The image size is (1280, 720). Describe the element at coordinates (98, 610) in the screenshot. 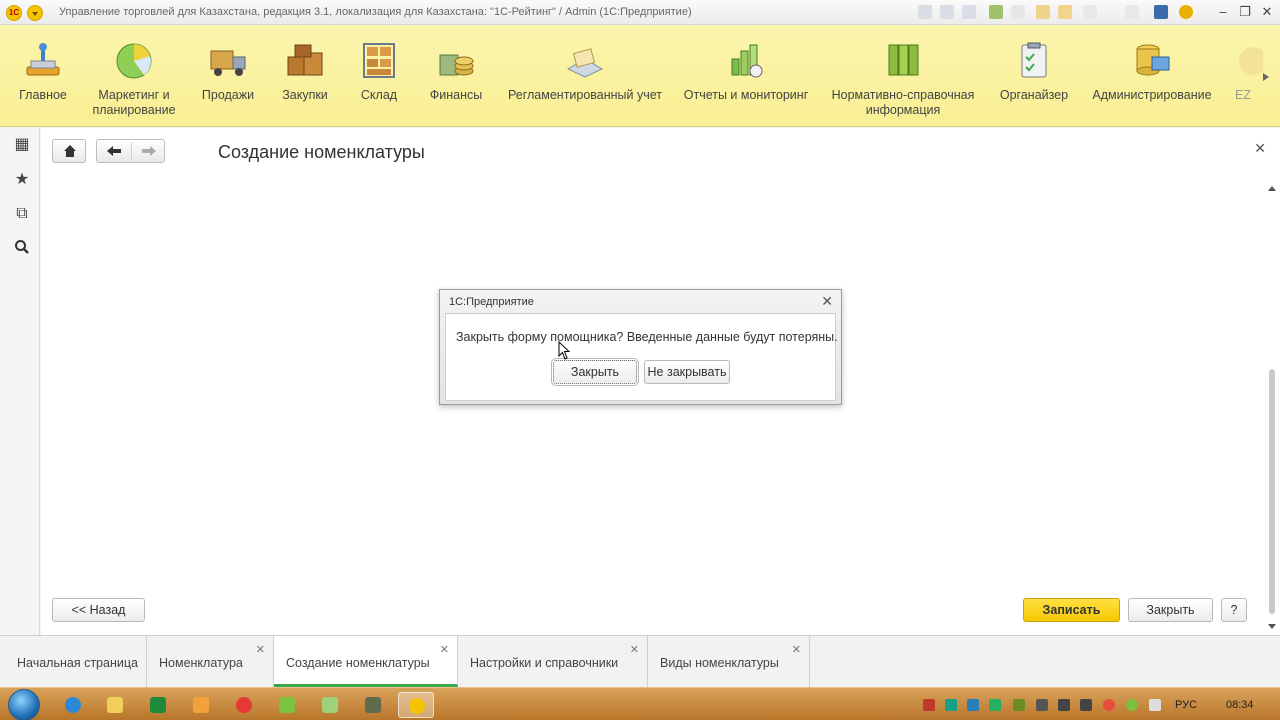

I see `back-button: << Назад` at that location.